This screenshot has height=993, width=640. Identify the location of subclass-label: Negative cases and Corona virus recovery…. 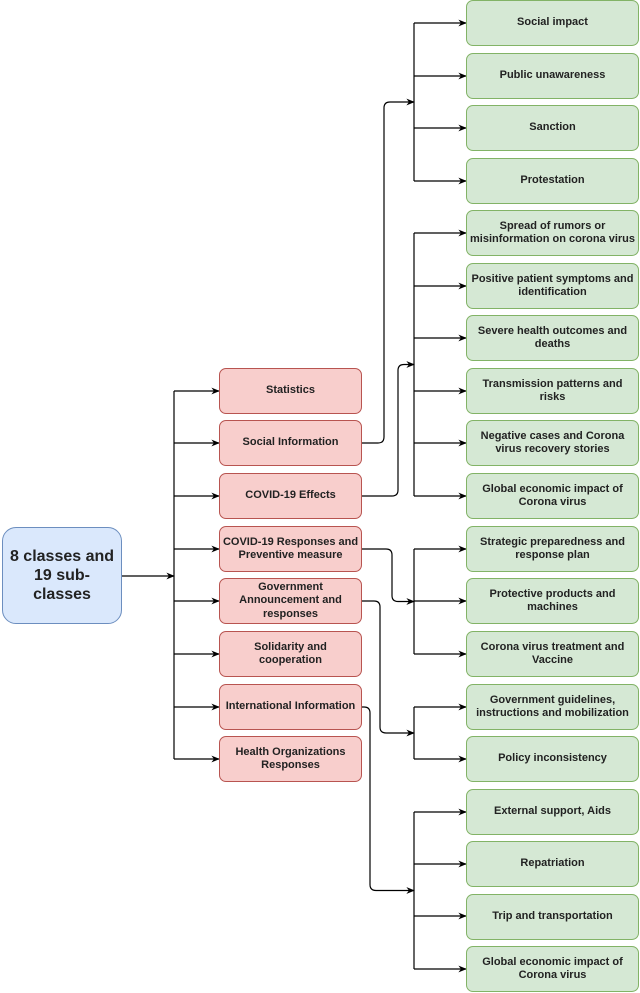
(552, 442).